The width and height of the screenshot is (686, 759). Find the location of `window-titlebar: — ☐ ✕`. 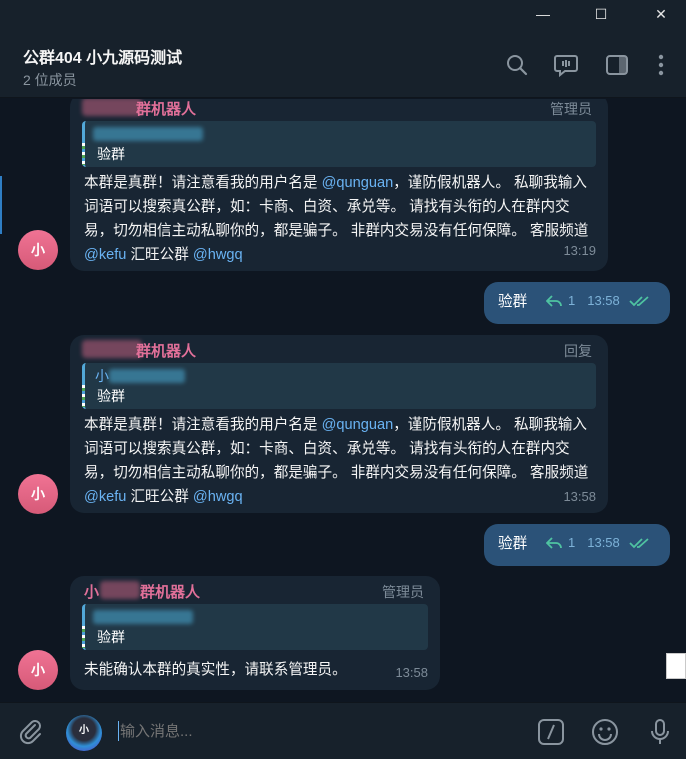

window-titlebar: — ☐ ✕ is located at coordinates (343, 14).